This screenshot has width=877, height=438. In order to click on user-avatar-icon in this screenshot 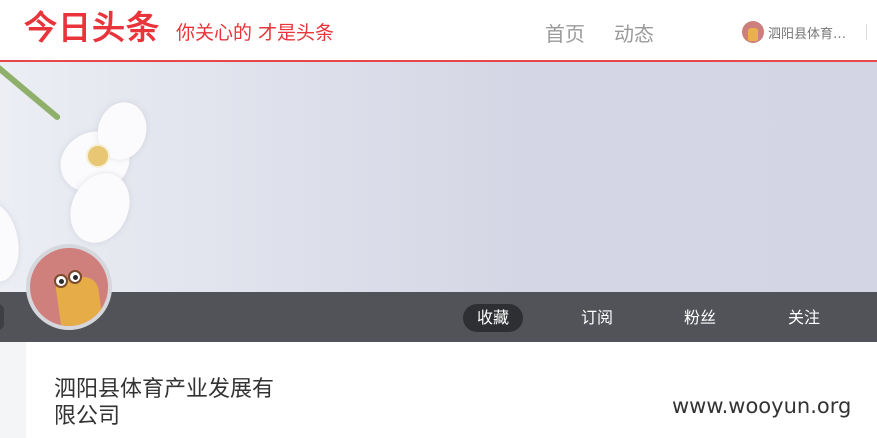, I will do `click(753, 32)`.